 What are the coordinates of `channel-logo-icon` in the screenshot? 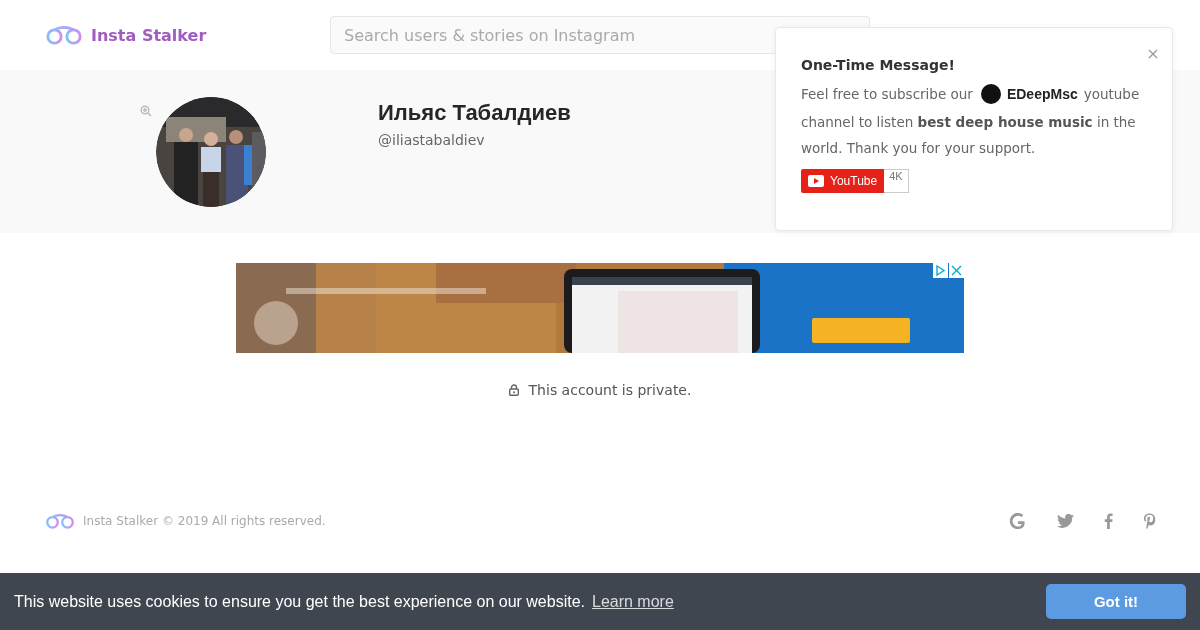 It's located at (990, 94).